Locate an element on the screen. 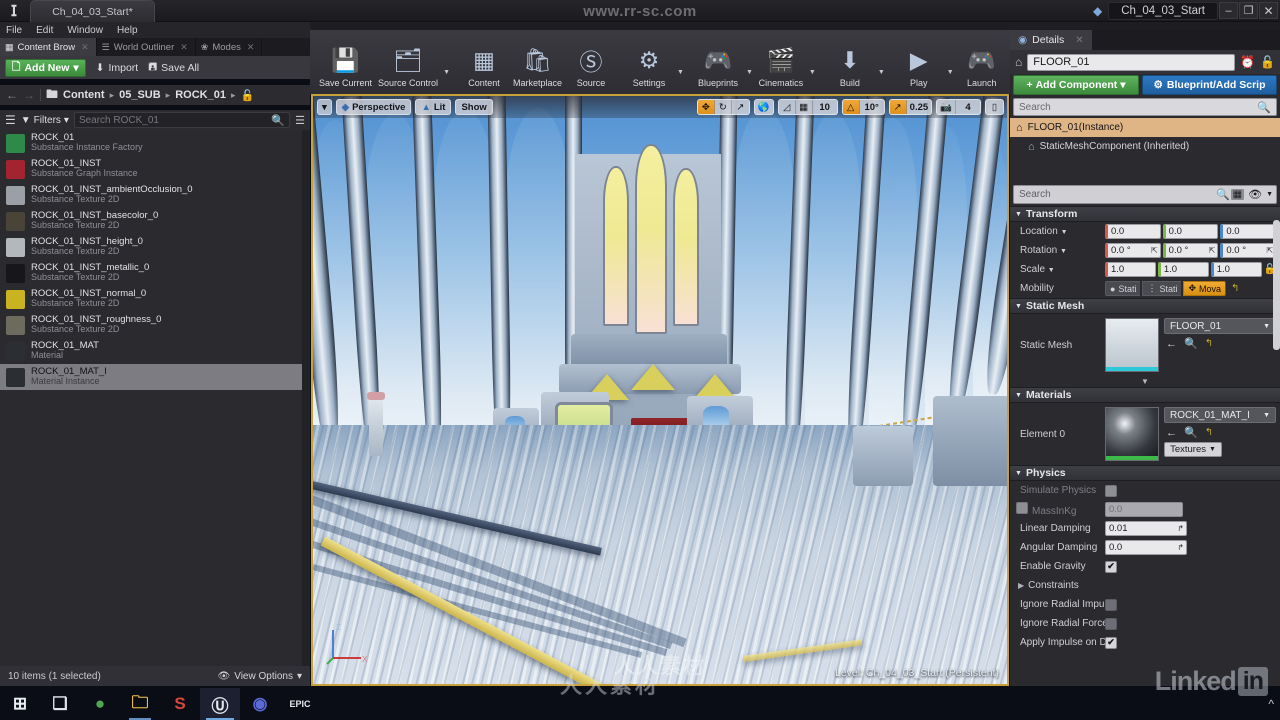 This screenshot has height=720, width=1280. rotation-snap-value: 10° is located at coordinates (872, 107).